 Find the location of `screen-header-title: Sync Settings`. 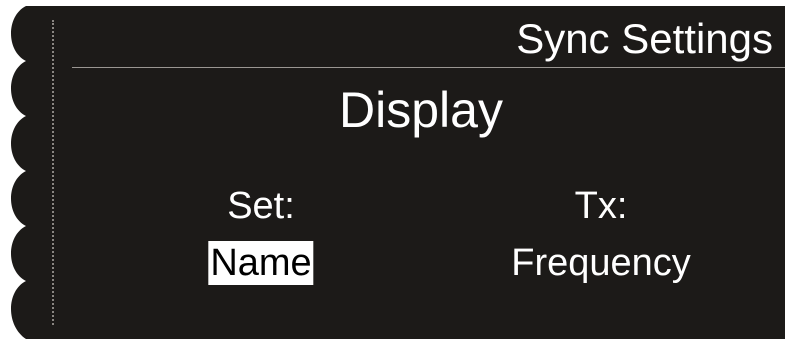

screen-header-title: Sync Settings is located at coordinates (644, 38).